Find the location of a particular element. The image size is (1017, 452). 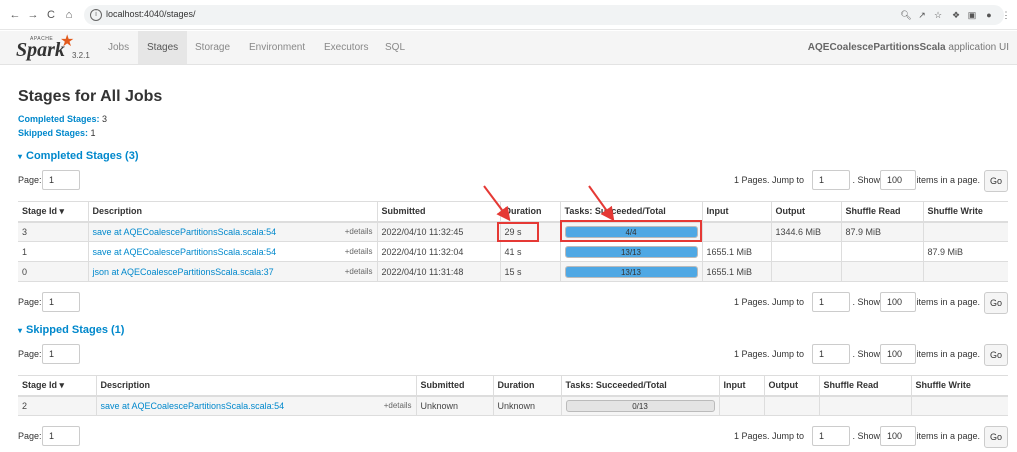

annotation-arrows is located at coordinates (549, 203).